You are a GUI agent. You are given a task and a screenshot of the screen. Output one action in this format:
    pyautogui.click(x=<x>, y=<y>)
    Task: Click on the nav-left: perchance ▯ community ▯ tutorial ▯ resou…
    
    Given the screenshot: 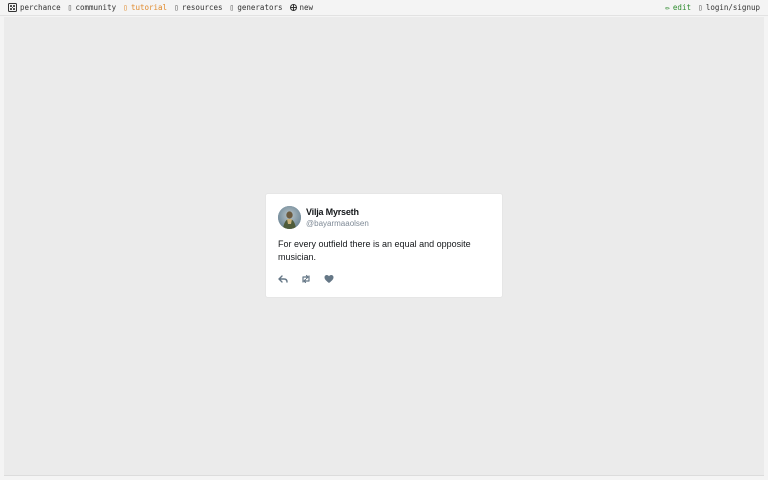 What is the action you would take?
    pyautogui.click(x=160, y=7)
    